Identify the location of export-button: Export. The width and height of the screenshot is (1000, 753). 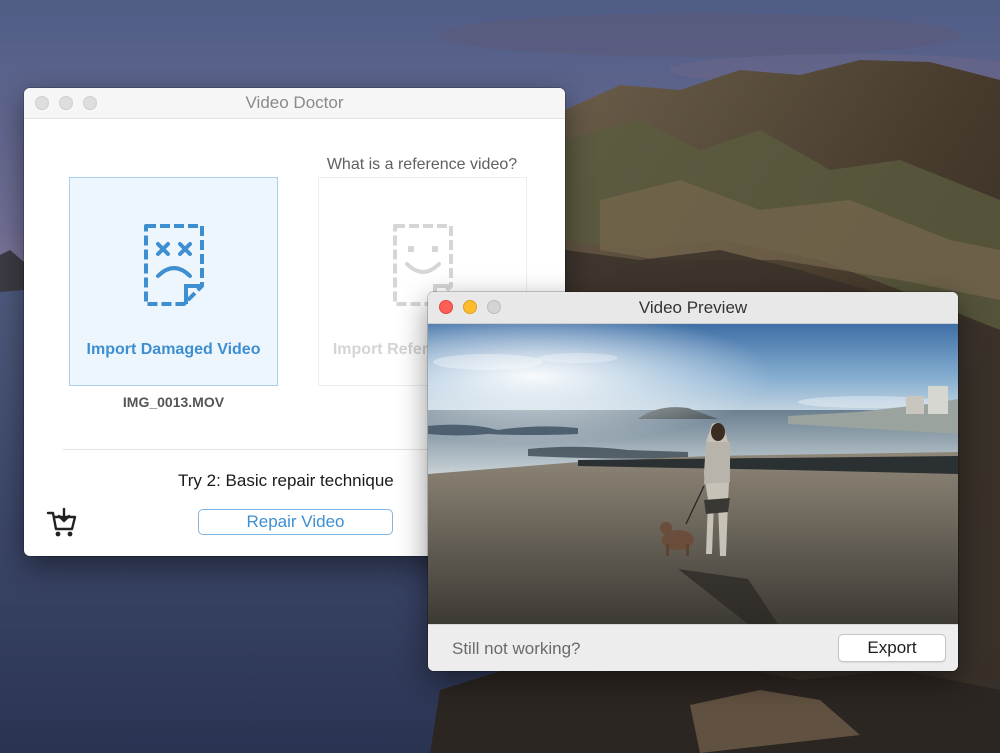
(892, 648).